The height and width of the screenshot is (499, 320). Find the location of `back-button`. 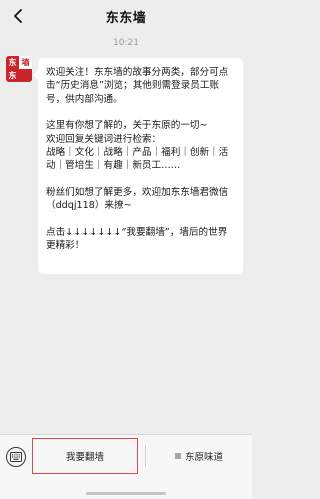

back-button is located at coordinates (18, 16).